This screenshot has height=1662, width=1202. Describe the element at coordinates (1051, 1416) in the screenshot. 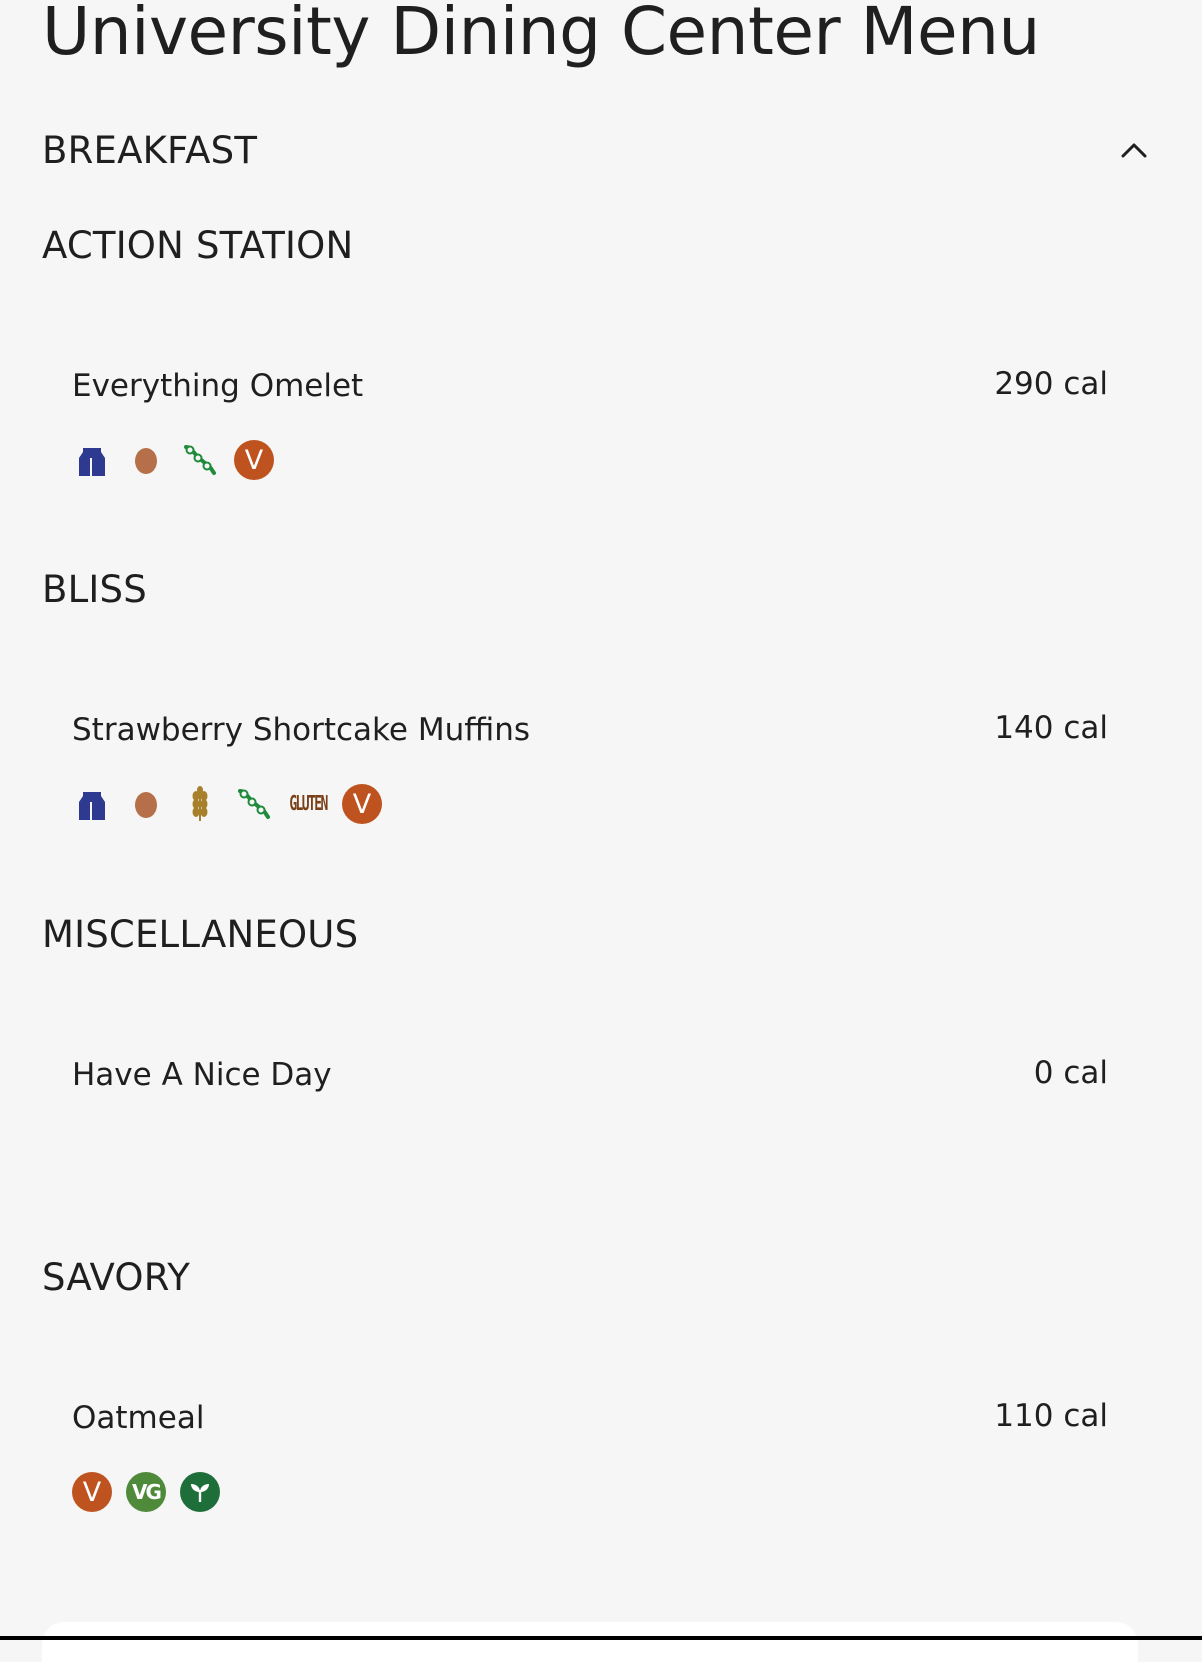

I see `item-calories: 110 cal` at that location.